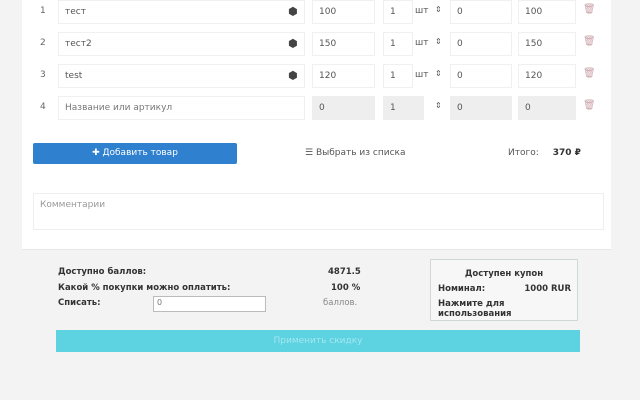  What do you see at coordinates (475, 309) in the screenshot?
I see `coupon-hint: Нажмите для использования` at bounding box center [475, 309].